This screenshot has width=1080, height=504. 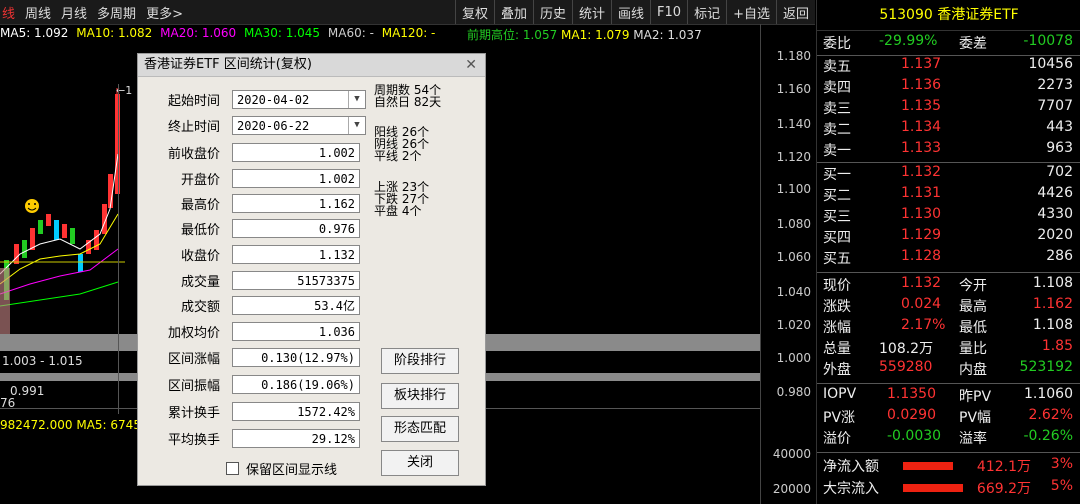 I want to click on axis-tick: 1.060, so click(x=793, y=257).